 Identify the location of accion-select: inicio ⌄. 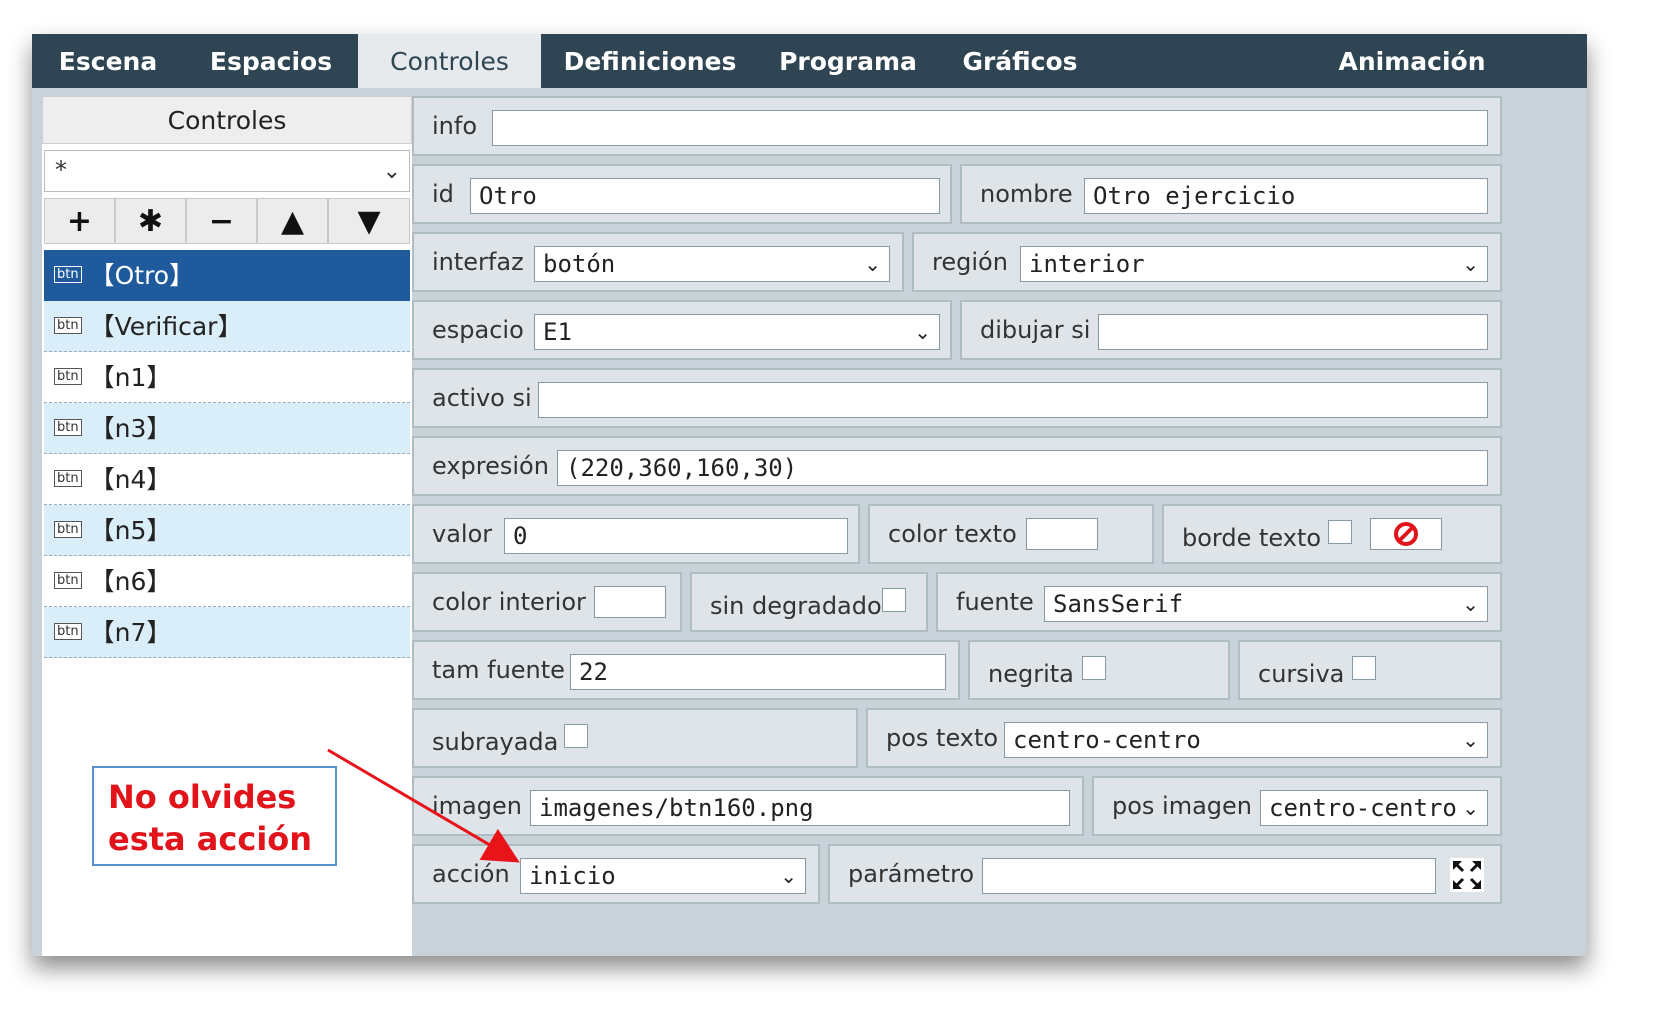
(663, 876).